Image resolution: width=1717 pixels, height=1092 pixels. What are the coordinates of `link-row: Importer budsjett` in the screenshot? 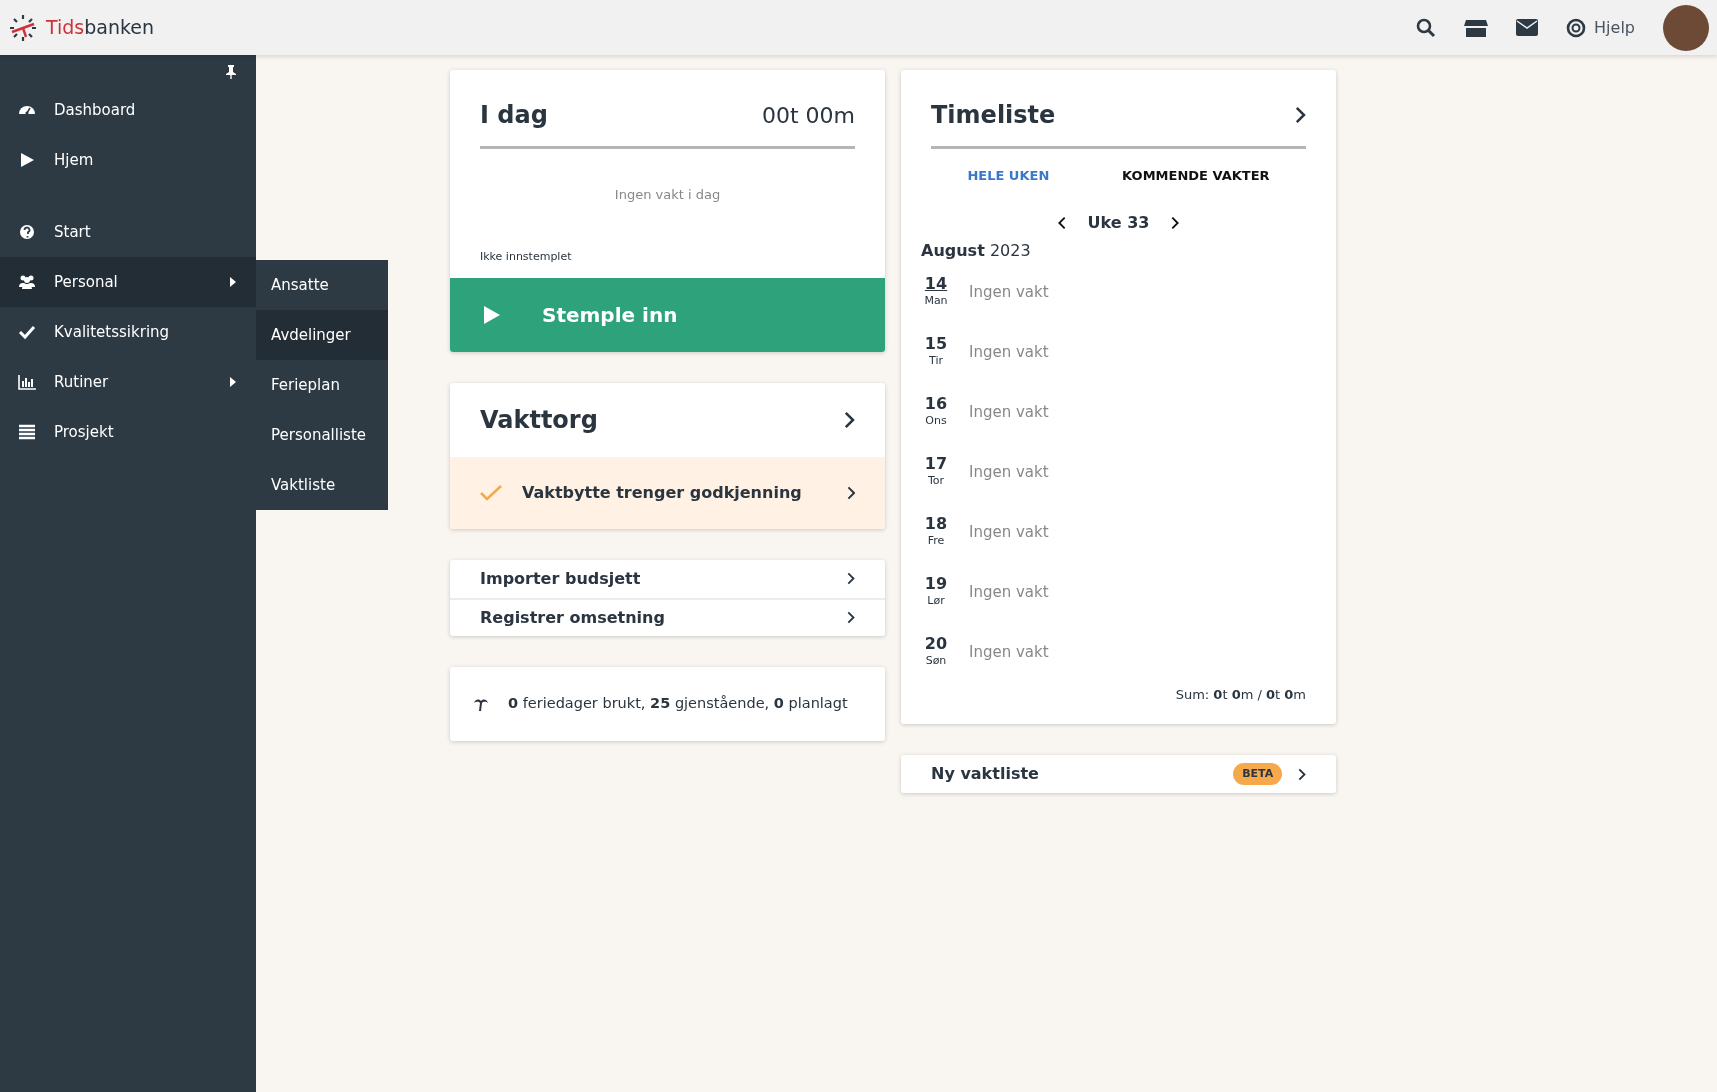 It's located at (667, 578).